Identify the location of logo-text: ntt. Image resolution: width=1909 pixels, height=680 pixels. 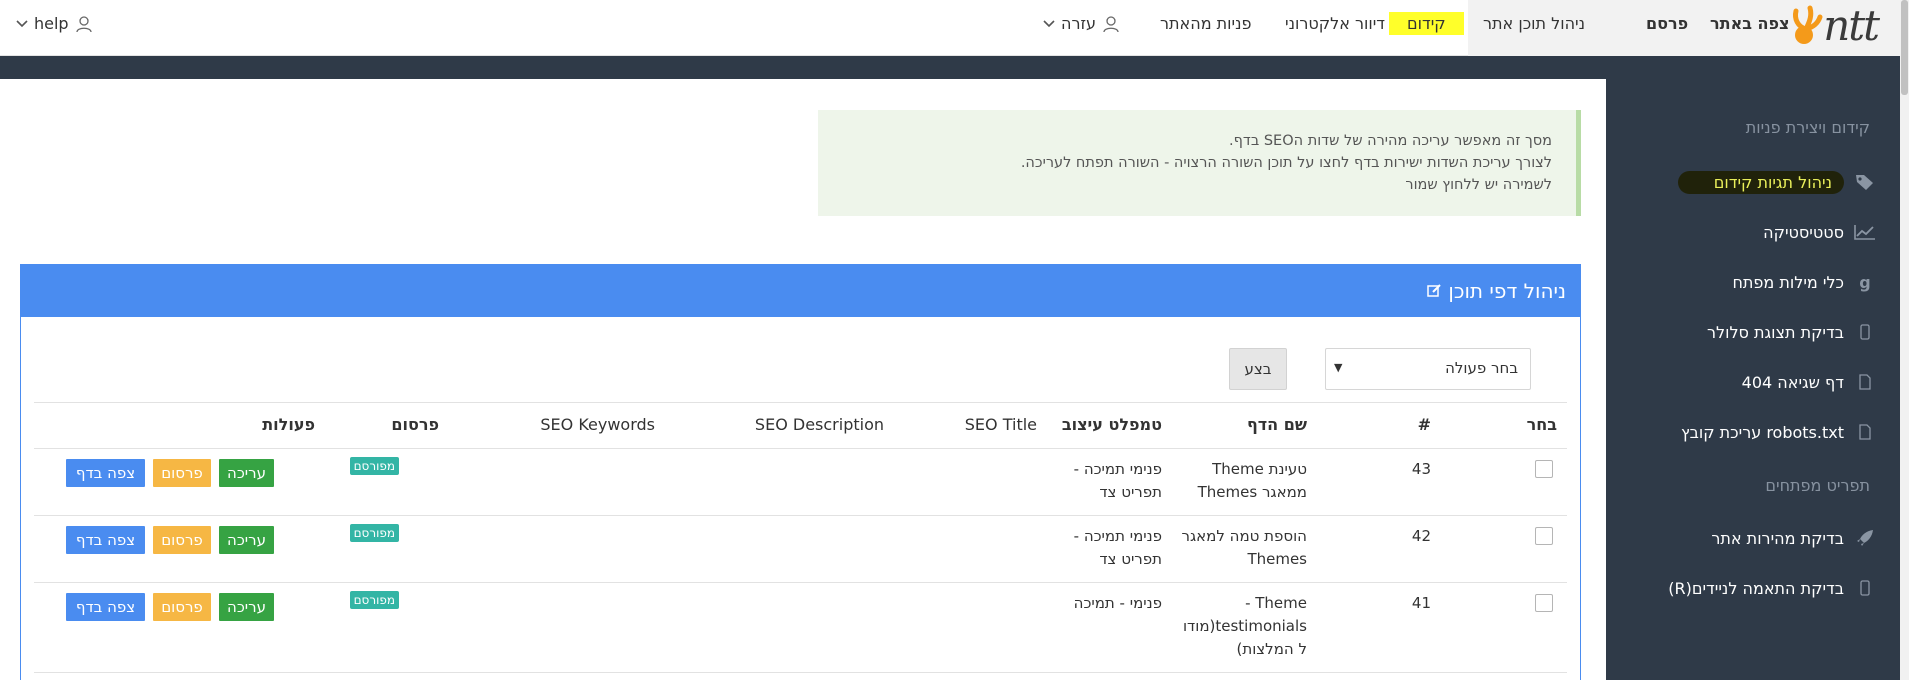
(1851, 25).